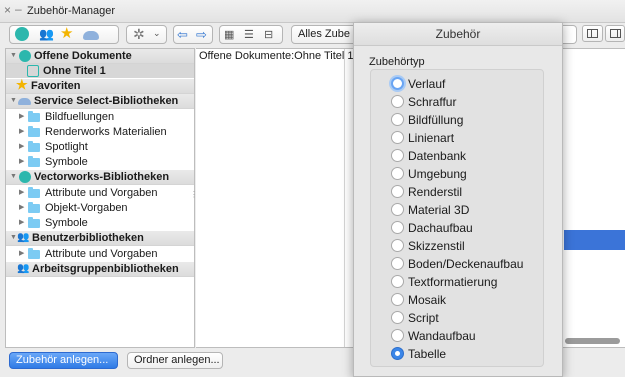 Image resolution: width=625 pixels, height=377 pixels. Describe the element at coordinates (106, 132) in the screenshot. I see `sidebar-item-label: Renderworks Materialien` at that location.